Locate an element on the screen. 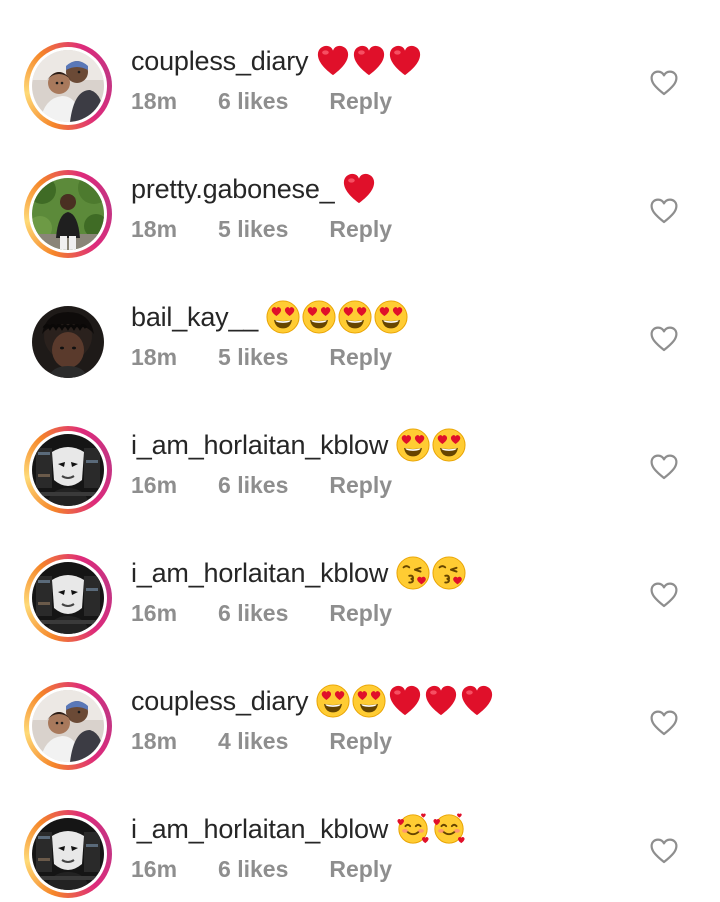 The height and width of the screenshot is (902, 720). comment-meta: 18m 6 likes Reply is located at coordinates (261, 101).